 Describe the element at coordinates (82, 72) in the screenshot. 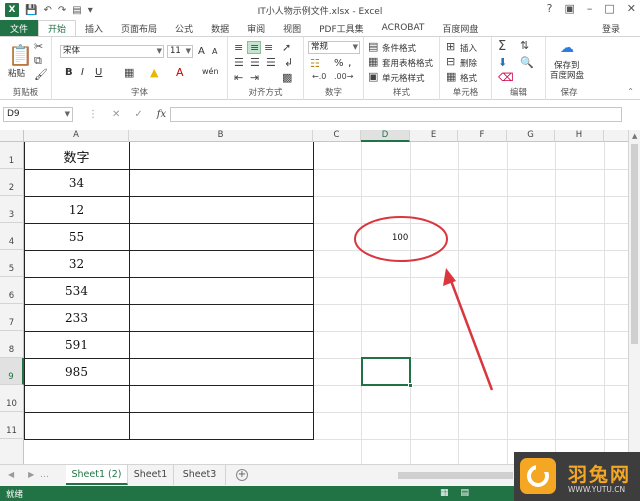

I see `italic-button: I` at that location.